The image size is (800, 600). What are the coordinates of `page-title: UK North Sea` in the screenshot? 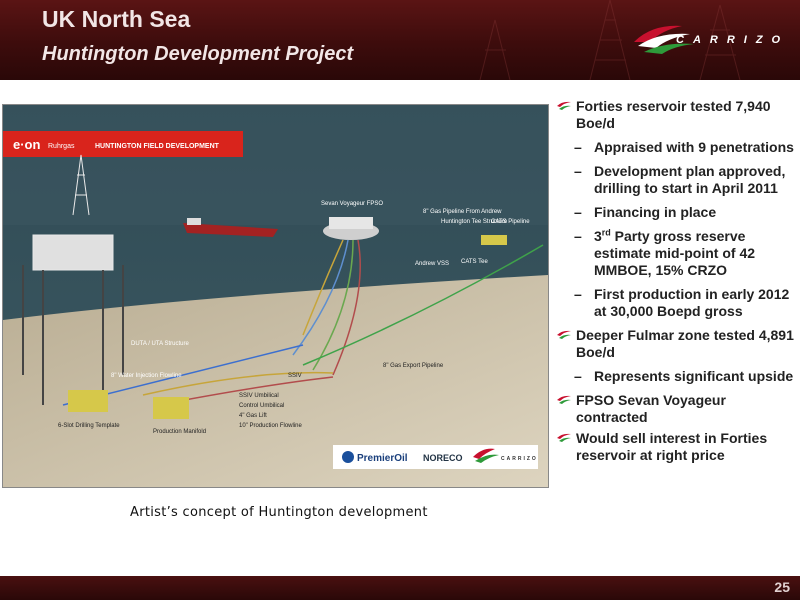 It's located at (116, 19).